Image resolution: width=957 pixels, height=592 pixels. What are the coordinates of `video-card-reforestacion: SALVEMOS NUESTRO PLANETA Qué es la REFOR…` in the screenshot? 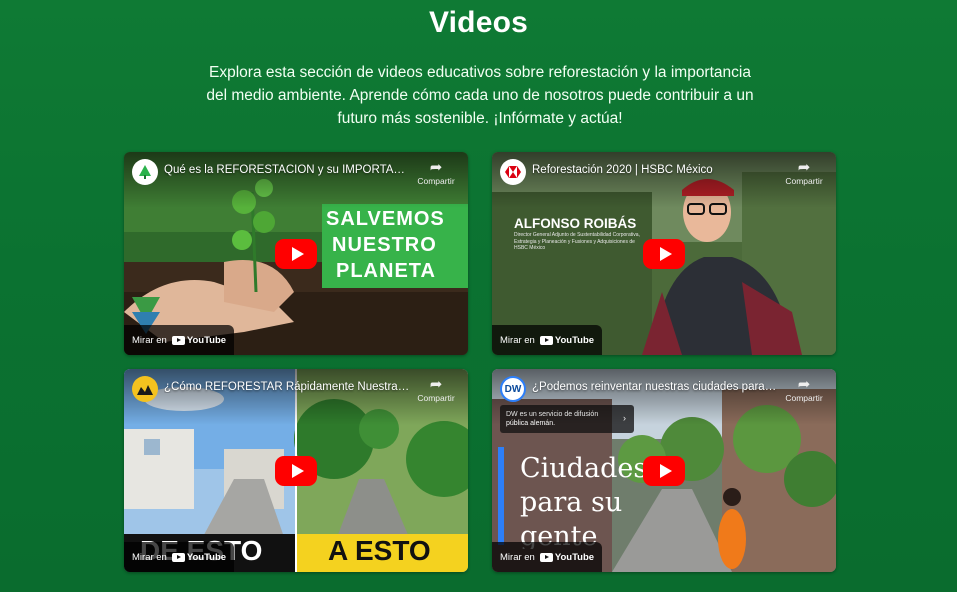 It's located at (296, 253).